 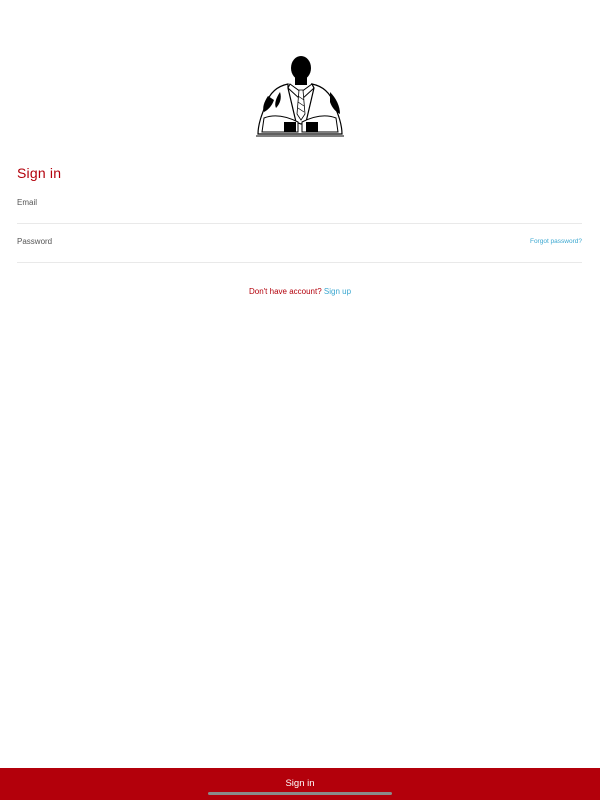 I want to click on businessman-logo-icon, so click(x=300, y=96).